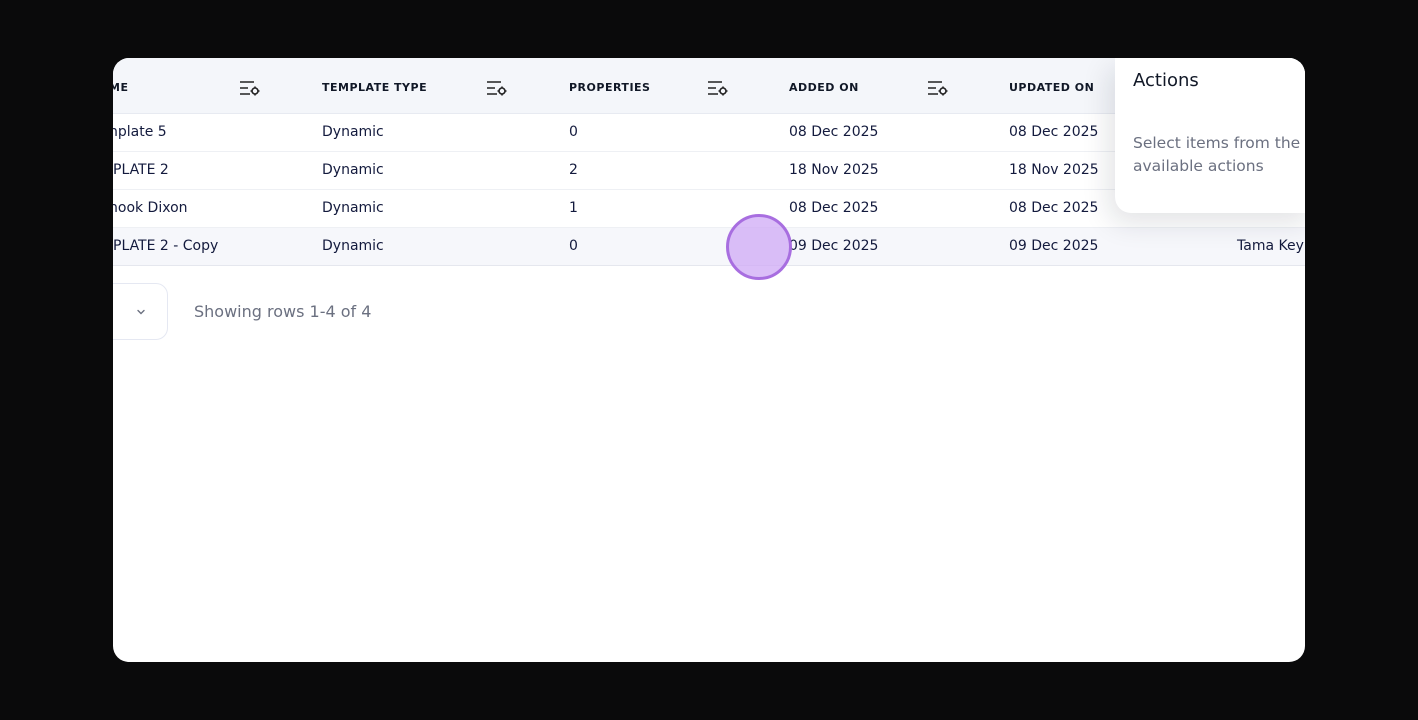 Image resolution: width=1418 pixels, height=720 pixels. What do you see at coordinates (573, 170) in the screenshot?
I see `cell-properties: 2` at bounding box center [573, 170].